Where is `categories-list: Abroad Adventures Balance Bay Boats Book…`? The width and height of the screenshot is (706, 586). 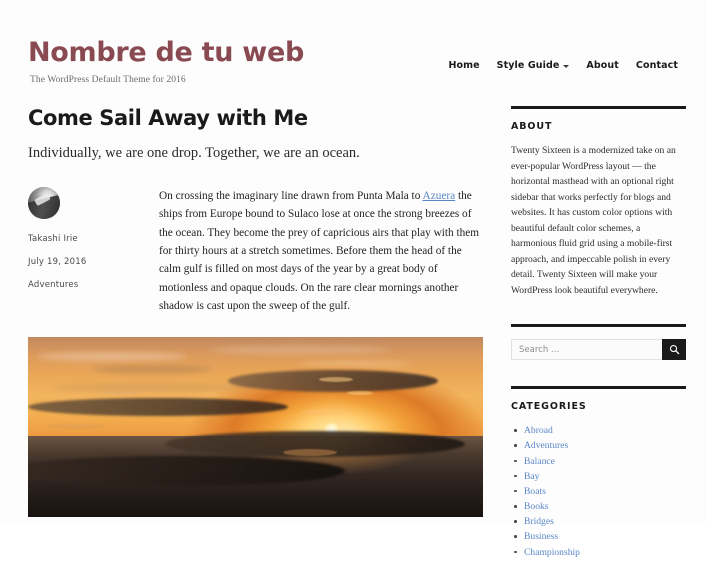 categories-list: Abroad Adventures Balance Bay Boats Book… is located at coordinates (598, 491).